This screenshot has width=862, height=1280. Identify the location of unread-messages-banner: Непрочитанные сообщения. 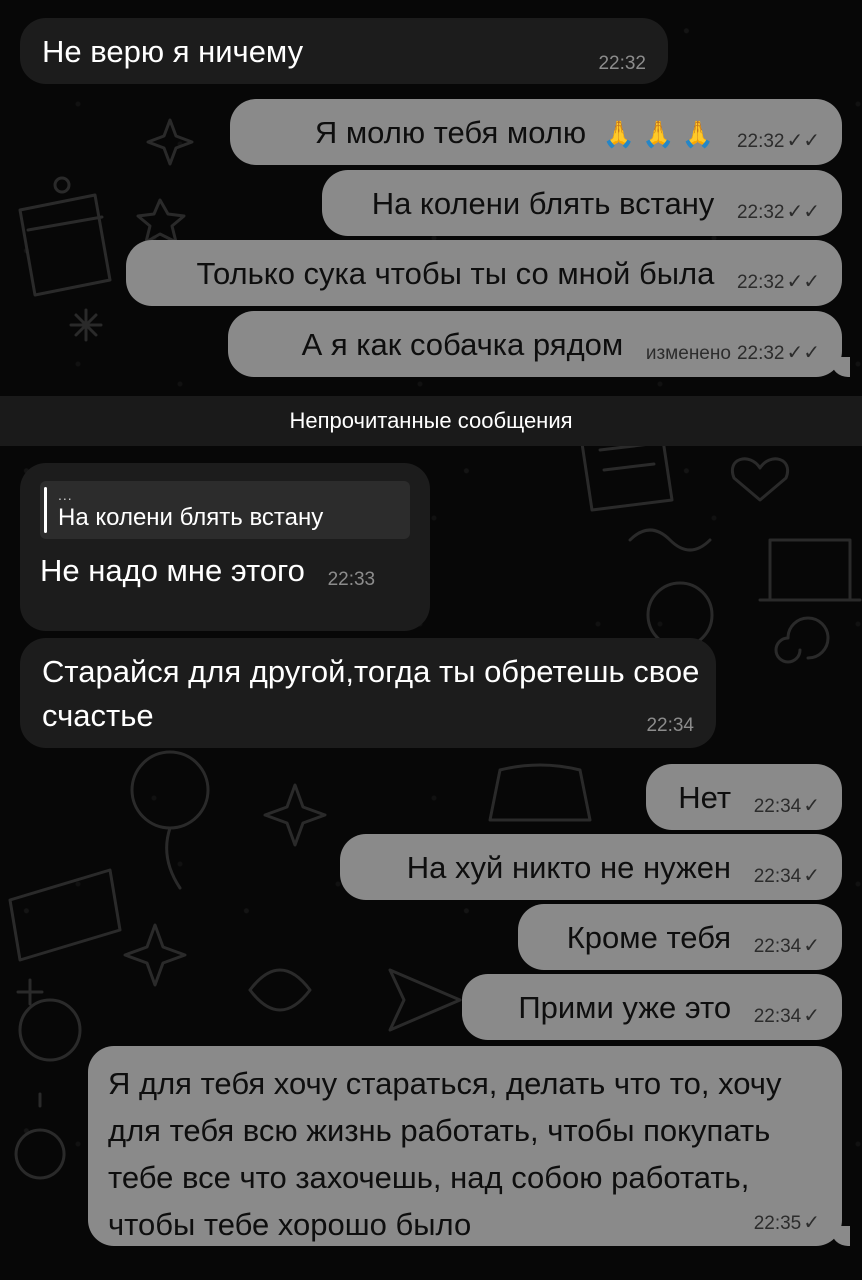
(431, 421).